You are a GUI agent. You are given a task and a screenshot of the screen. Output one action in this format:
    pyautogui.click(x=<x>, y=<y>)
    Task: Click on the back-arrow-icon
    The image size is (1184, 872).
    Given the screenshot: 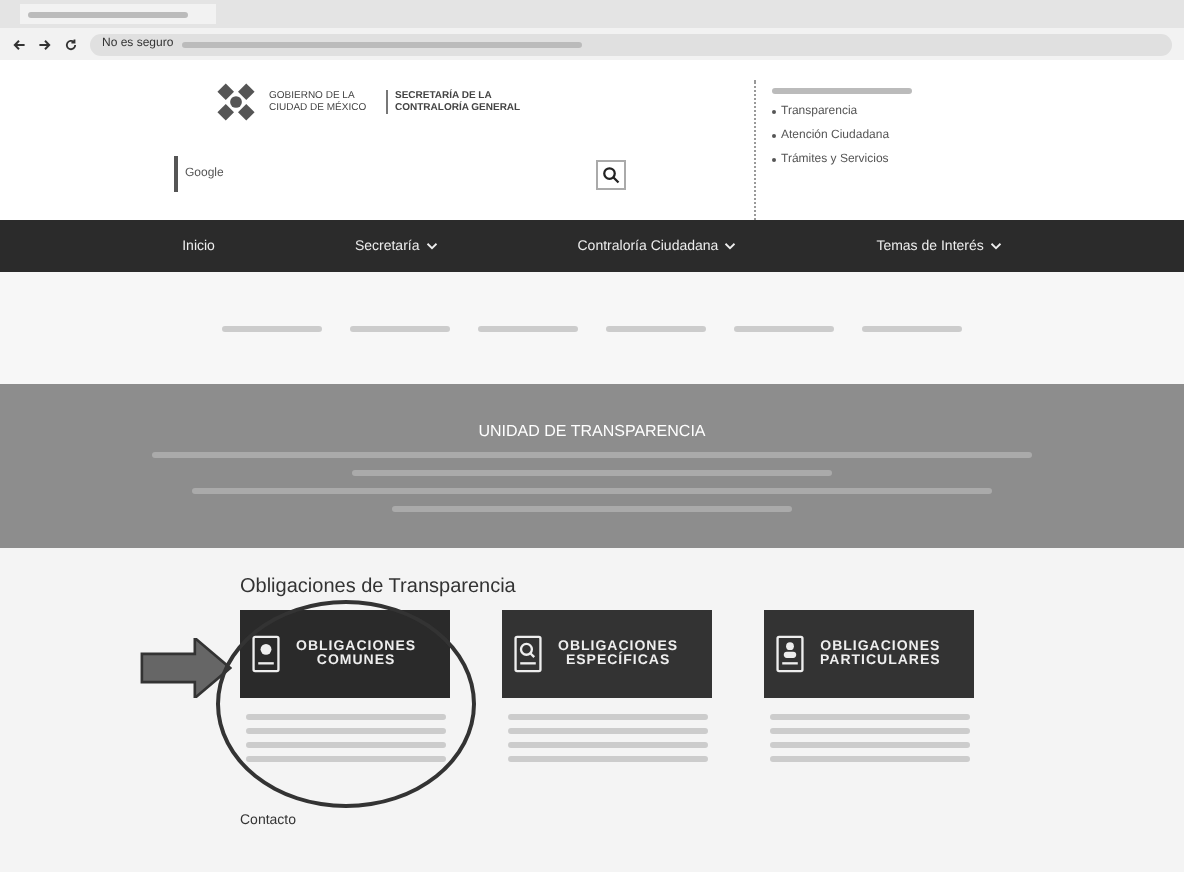 What is the action you would take?
    pyautogui.click(x=19, y=44)
    